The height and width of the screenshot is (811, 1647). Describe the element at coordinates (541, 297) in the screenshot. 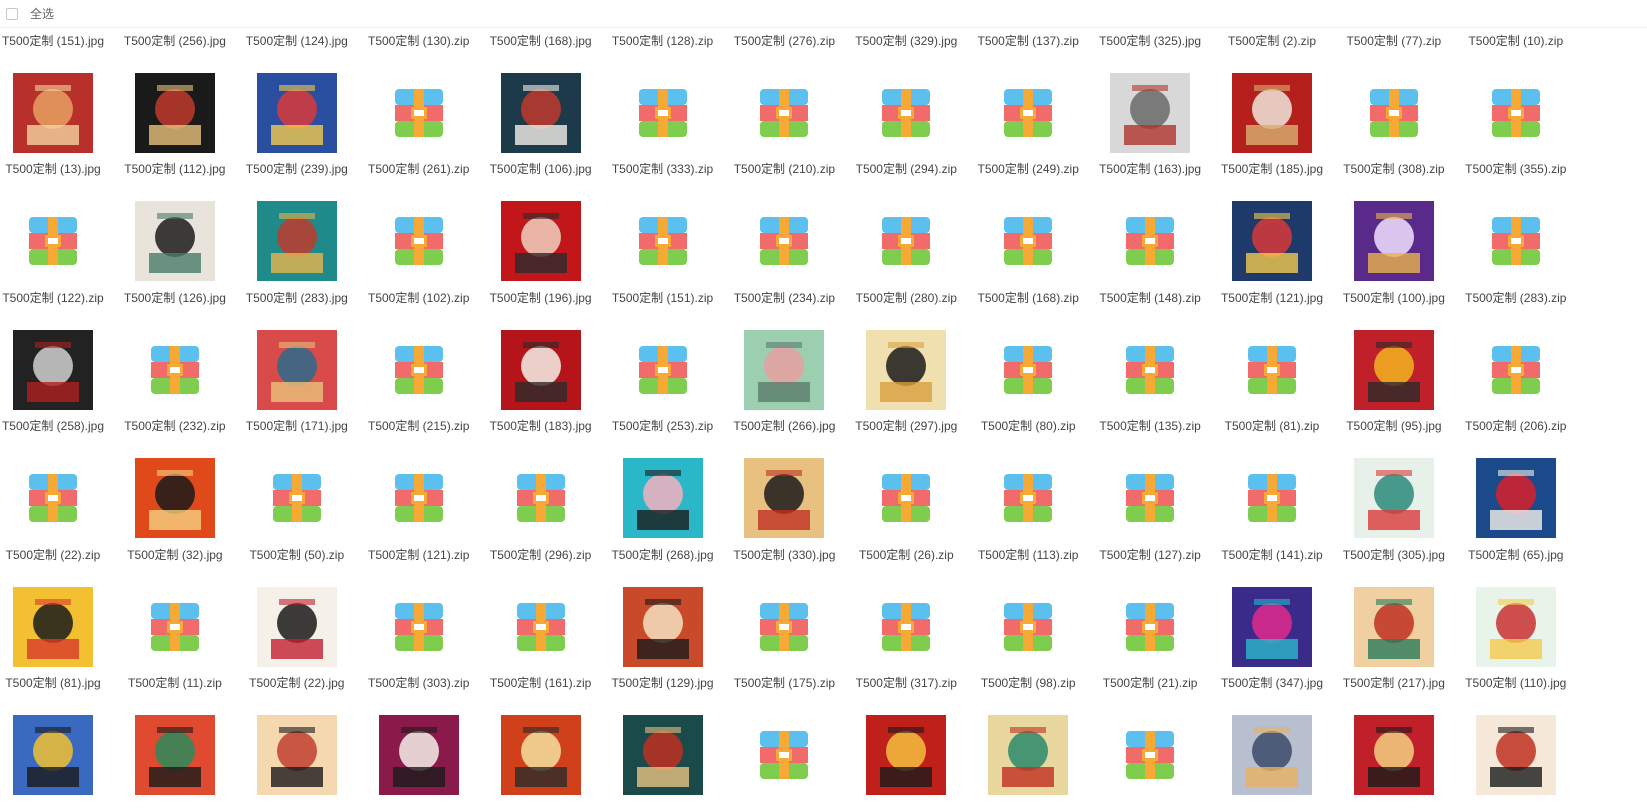

I see `file-name-label: T500定制 (196).jpg` at that location.